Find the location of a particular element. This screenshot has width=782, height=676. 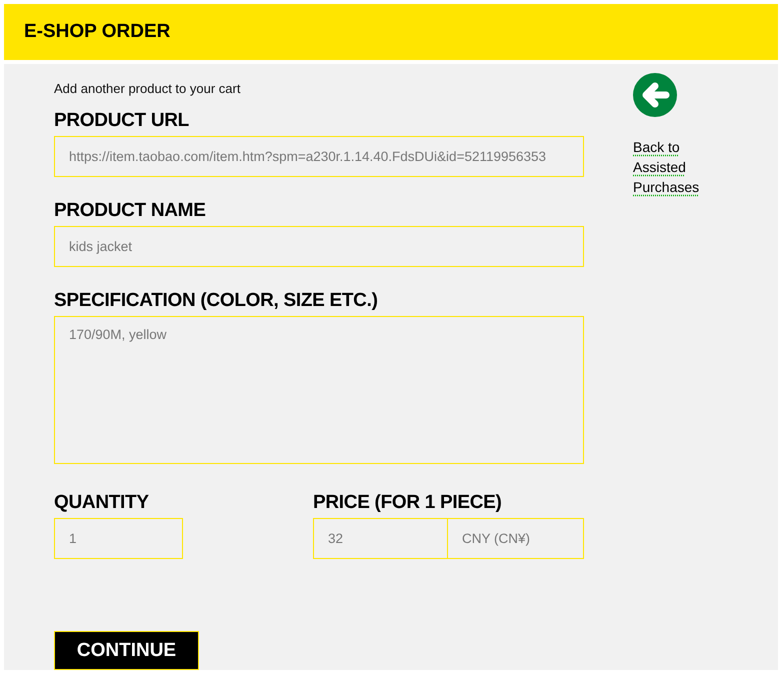

continue-button: CONTINUE is located at coordinates (126, 650).